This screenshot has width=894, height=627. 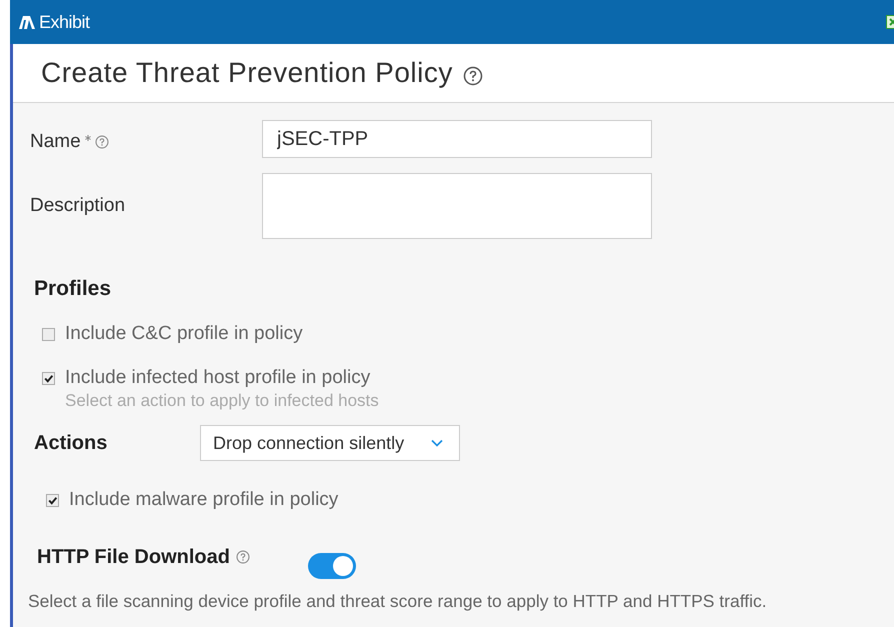 What do you see at coordinates (64, 22) in the screenshot?
I see `window-title: Exhibit` at bounding box center [64, 22].